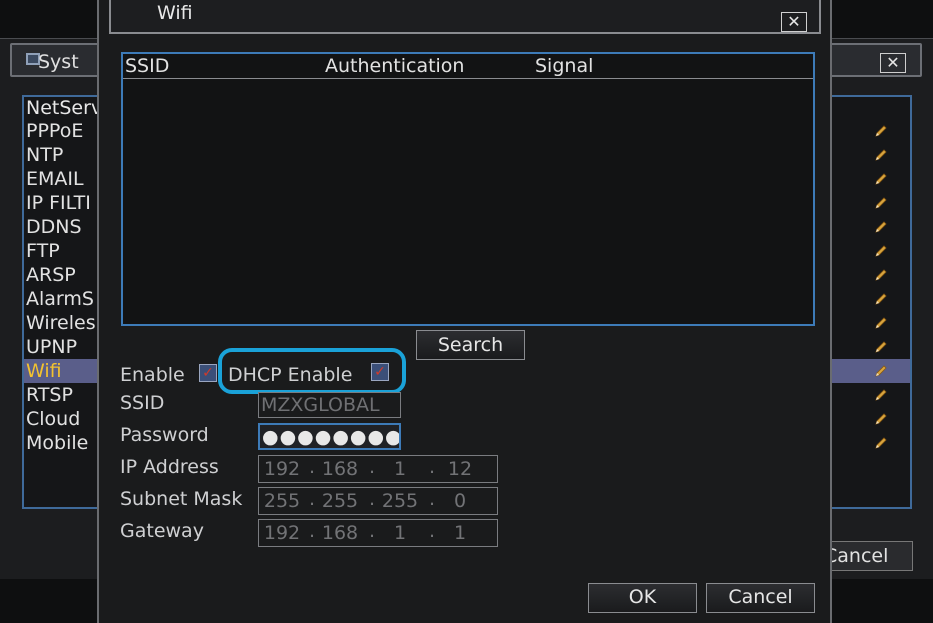 This screenshot has width=933, height=623. I want to click on netservice-item: PPPoE, so click(54, 131).